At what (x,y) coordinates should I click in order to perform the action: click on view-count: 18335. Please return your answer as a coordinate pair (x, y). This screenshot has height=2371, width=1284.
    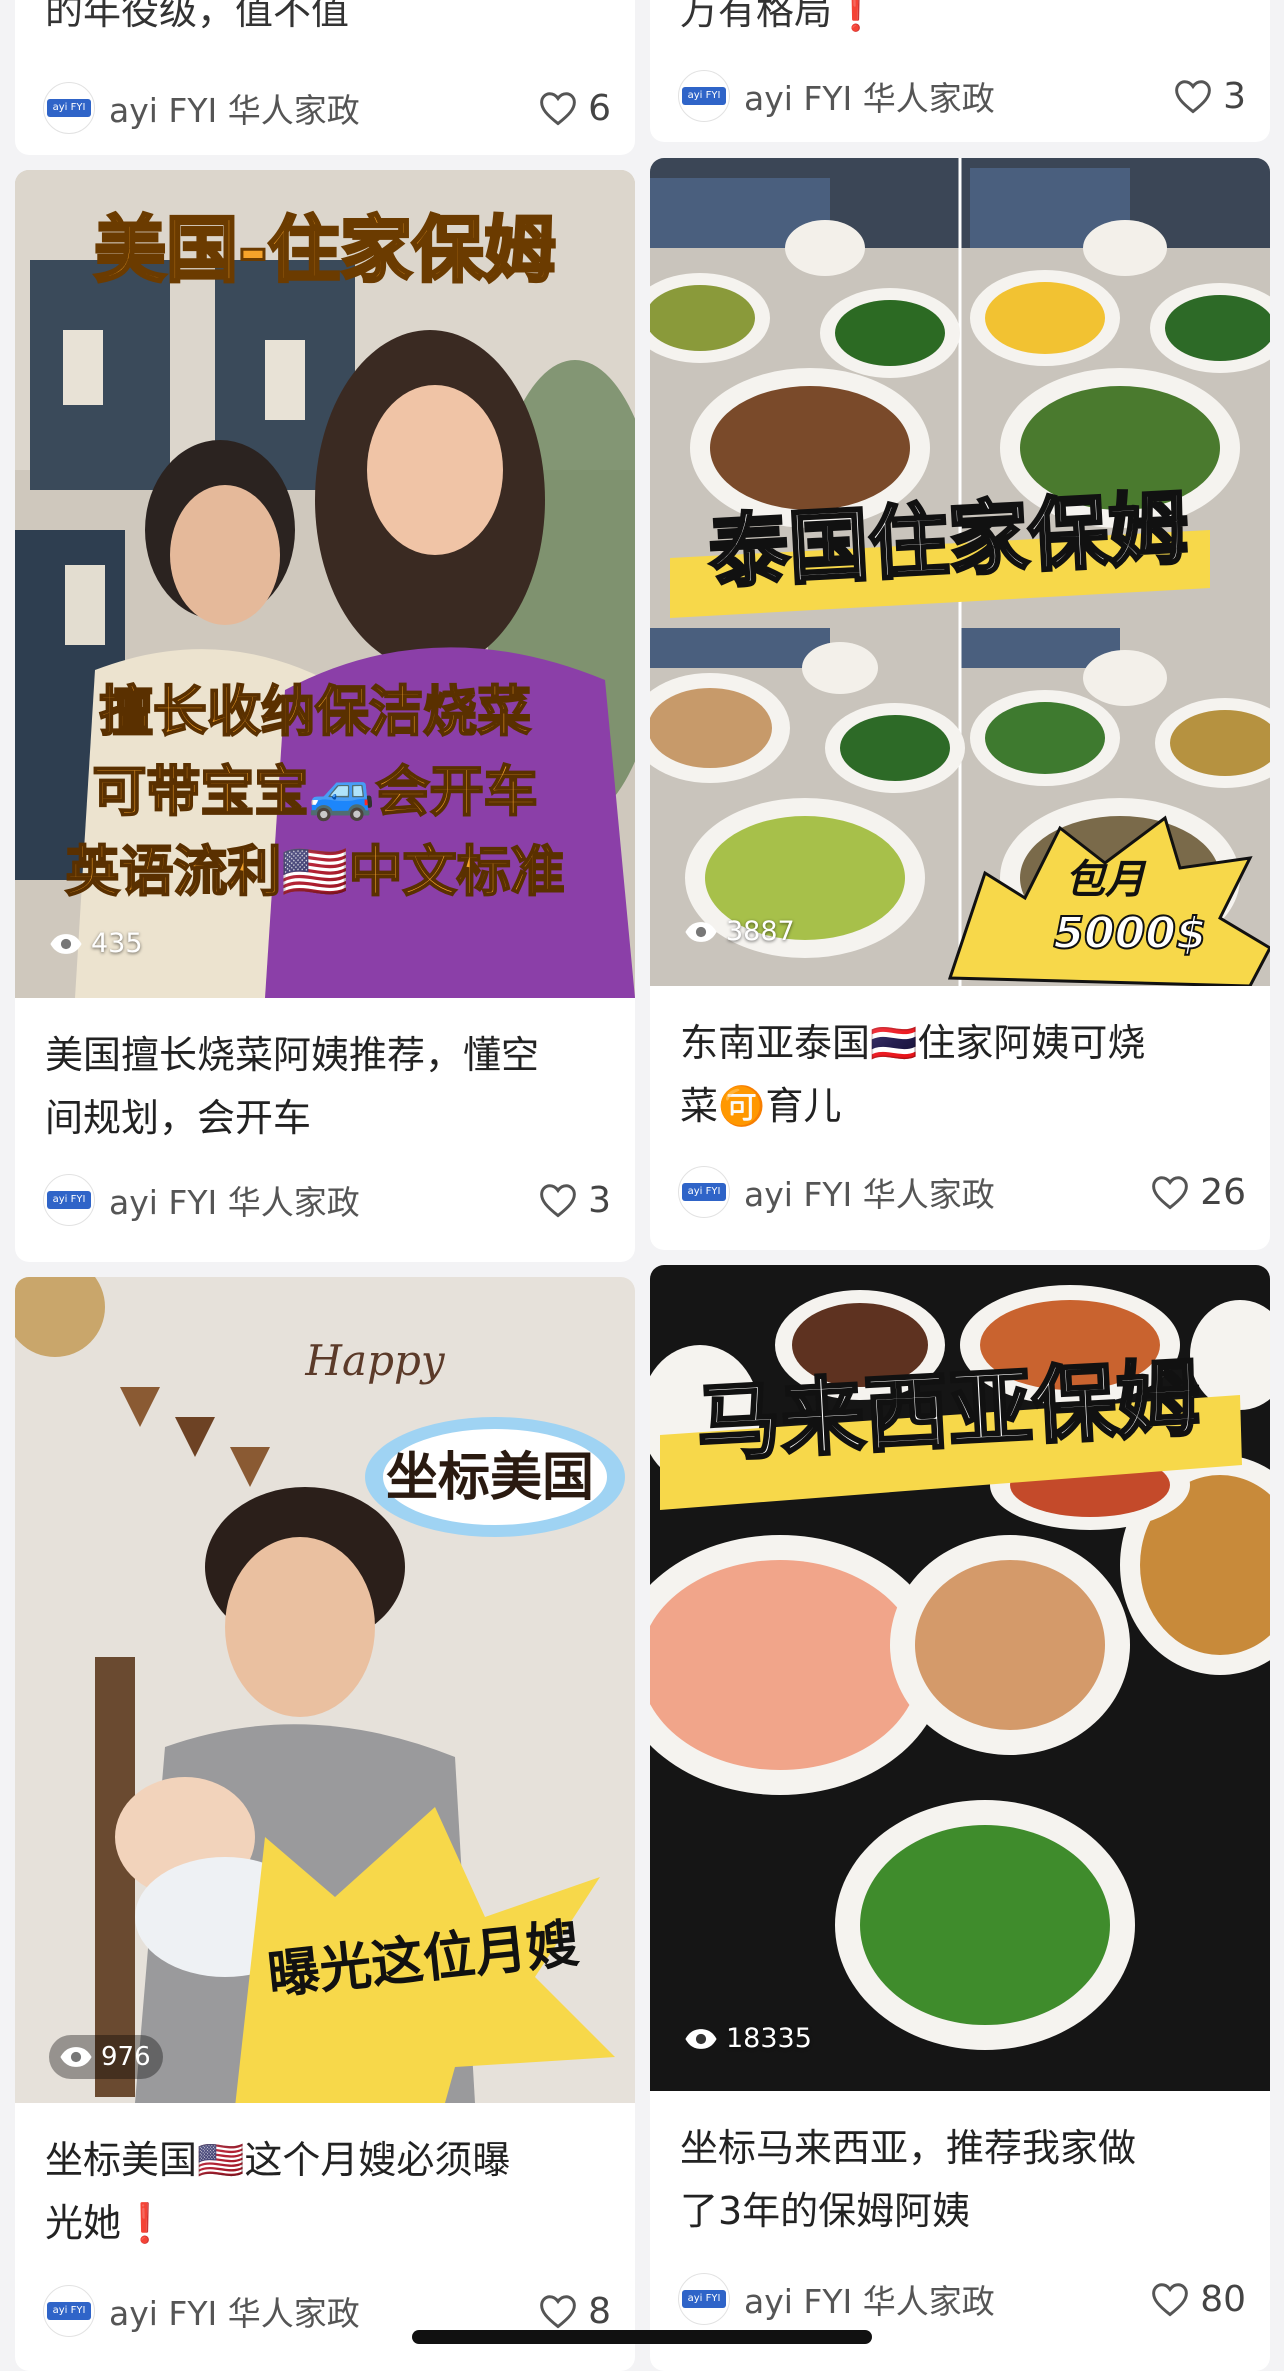
    Looking at the image, I should click on (748, 2038).